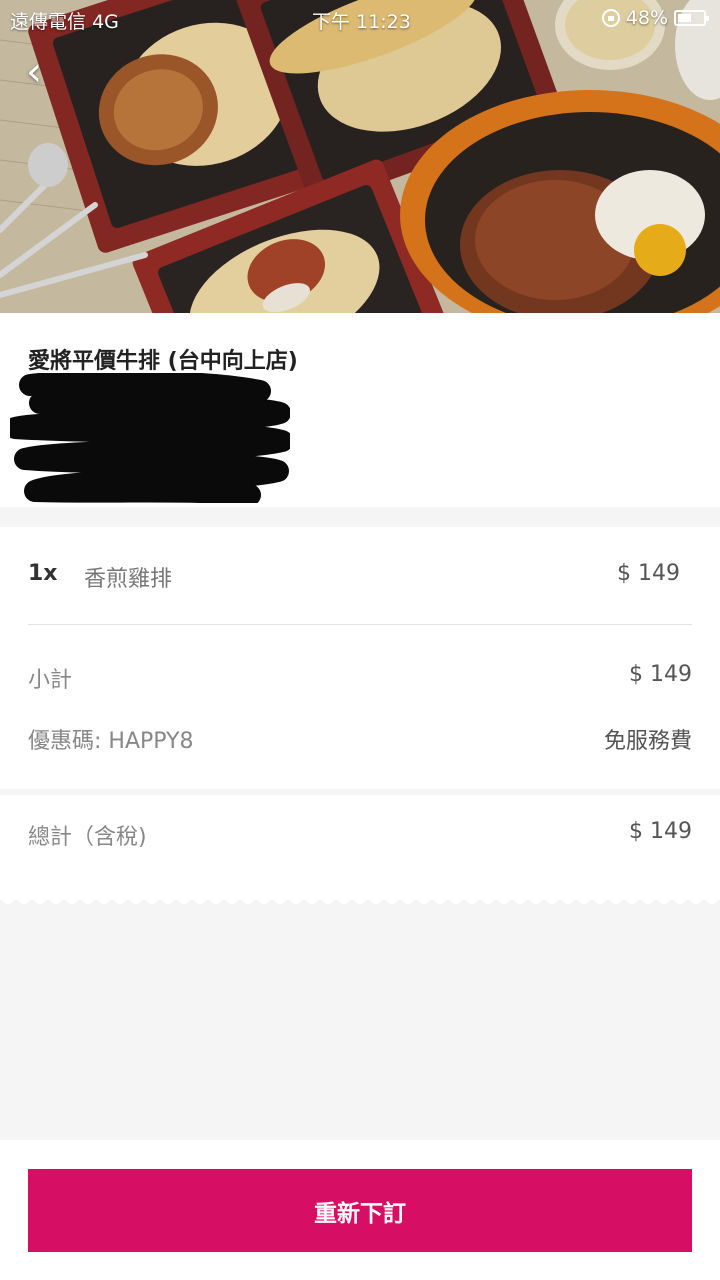  I want to click on status-right: 48%, so click(655, 18).